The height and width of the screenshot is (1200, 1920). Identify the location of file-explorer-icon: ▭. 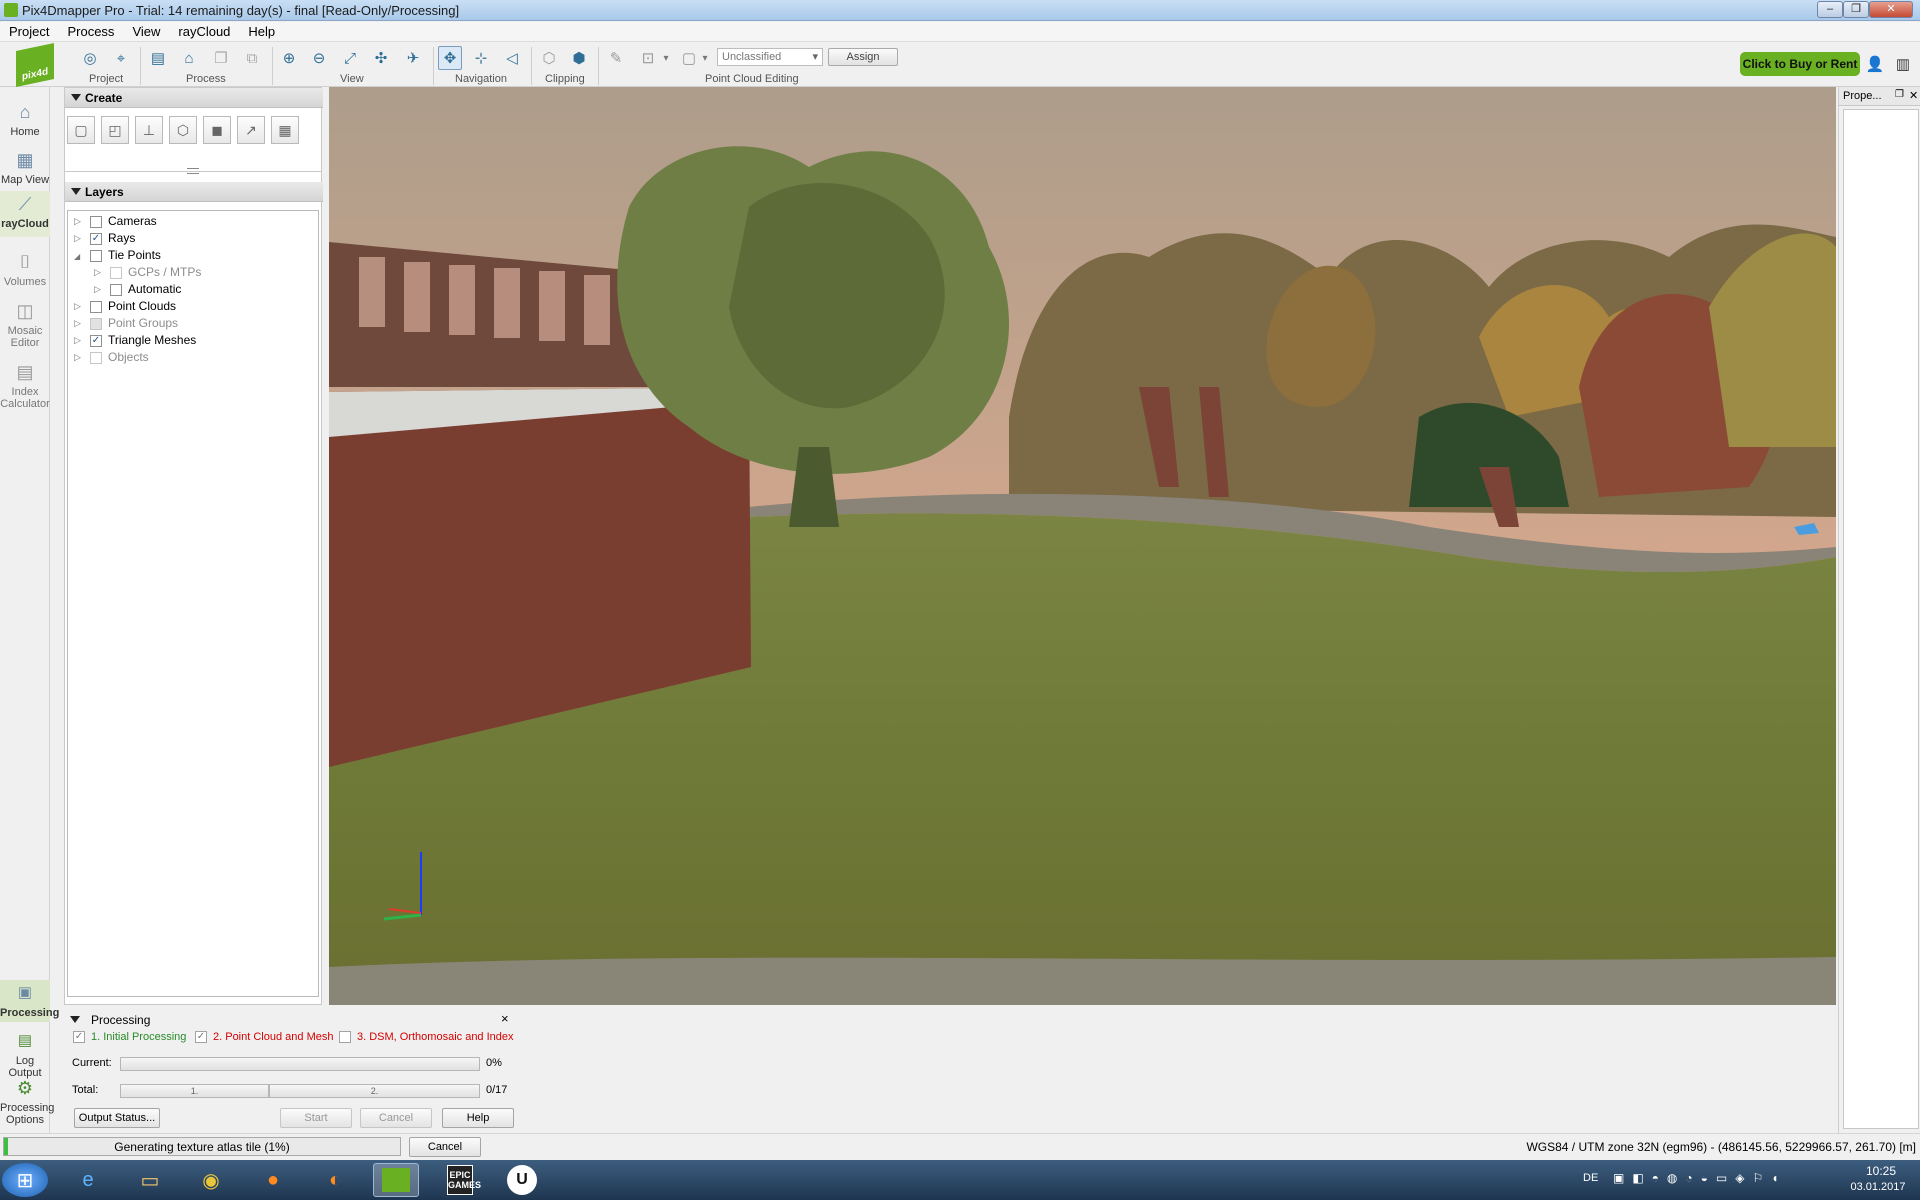
(150, 1180).